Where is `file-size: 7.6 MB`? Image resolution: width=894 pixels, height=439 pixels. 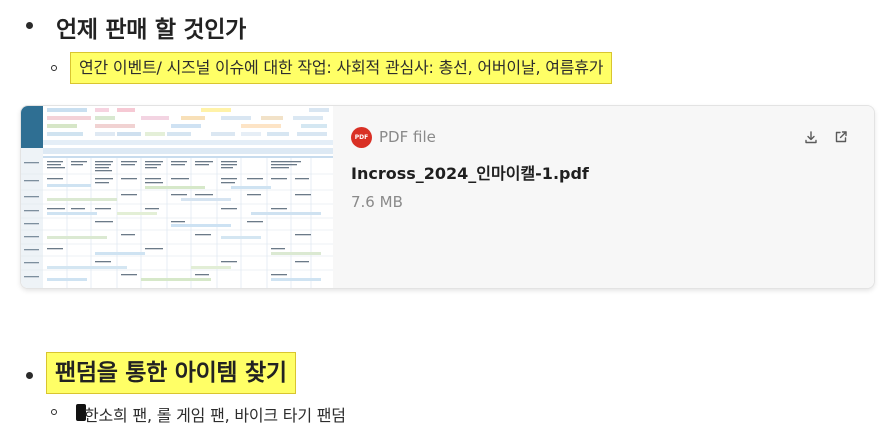 file-size: 7.6 MB is located at coordinates (377, 202).